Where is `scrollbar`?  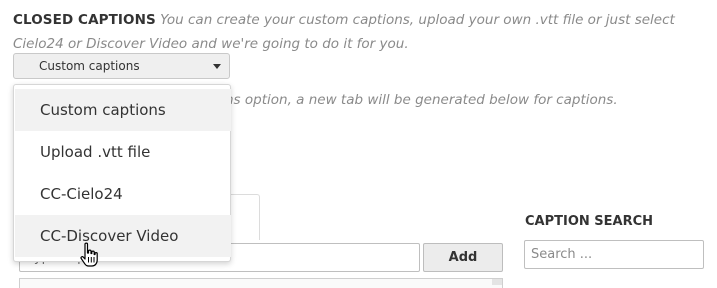
scrollbar is located at coordinates (497, 282).